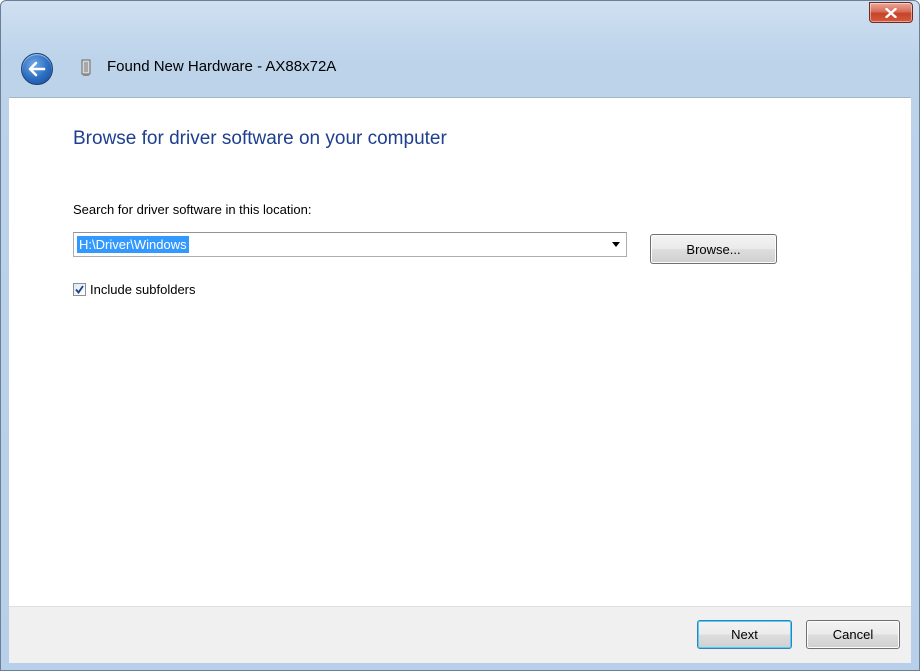  I want to click on wizard-footer: Next Cancel, so click(460, 634).